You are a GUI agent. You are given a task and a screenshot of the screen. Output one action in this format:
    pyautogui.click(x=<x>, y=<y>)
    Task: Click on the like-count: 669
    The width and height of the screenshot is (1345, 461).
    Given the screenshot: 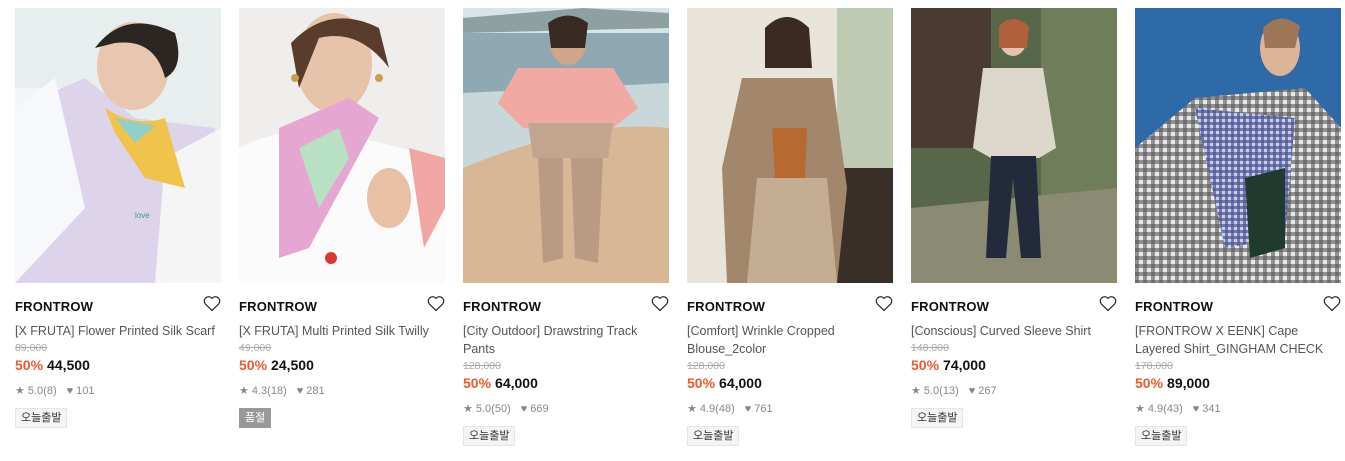 What is the action you would take?
    pyautogui.click(x=539, y=409)
    